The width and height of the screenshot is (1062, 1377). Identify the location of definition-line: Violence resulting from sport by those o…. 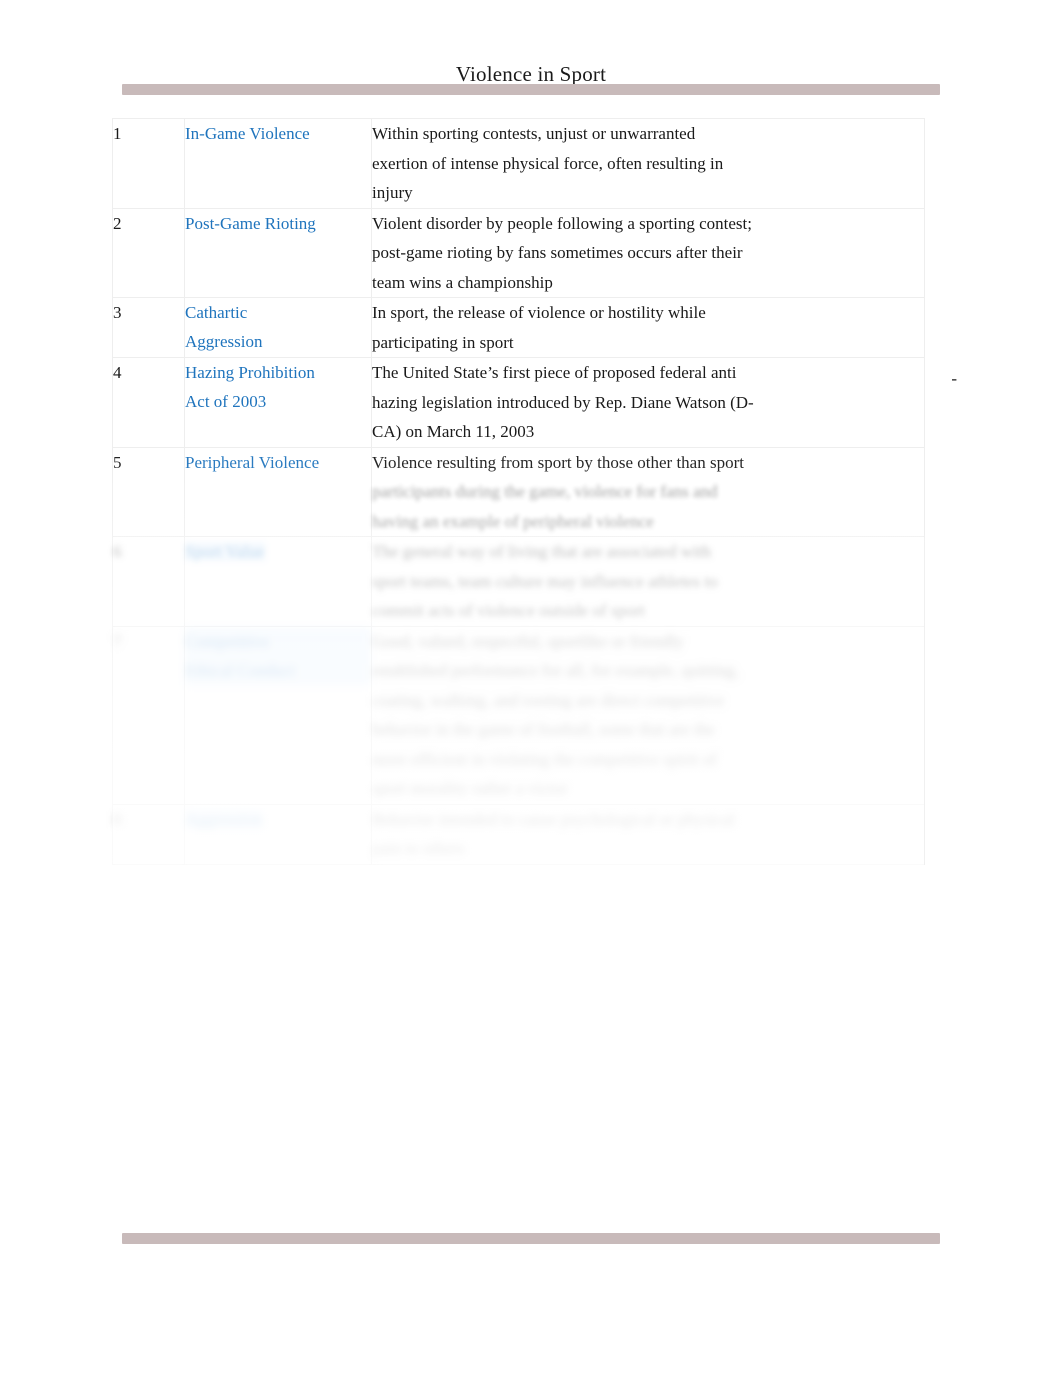
(558, 462).